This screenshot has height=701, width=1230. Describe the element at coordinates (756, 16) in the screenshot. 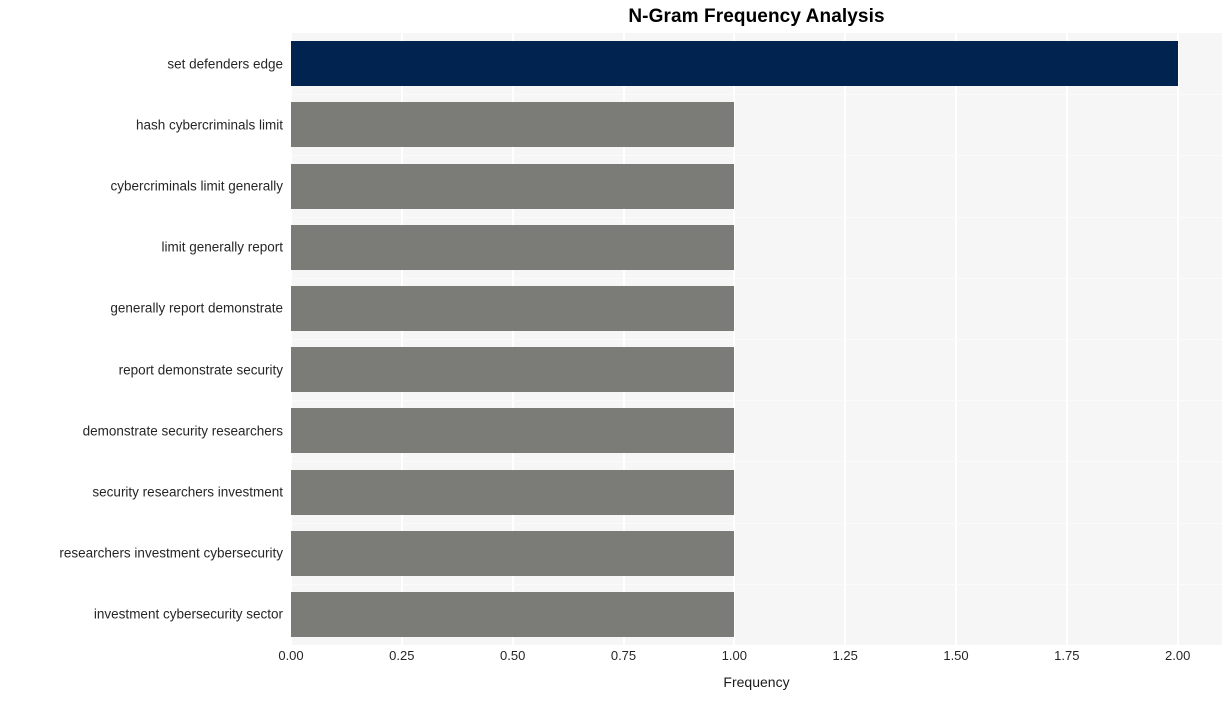

I see `chart-title: N-Gram Frequency Analysis` at that location.